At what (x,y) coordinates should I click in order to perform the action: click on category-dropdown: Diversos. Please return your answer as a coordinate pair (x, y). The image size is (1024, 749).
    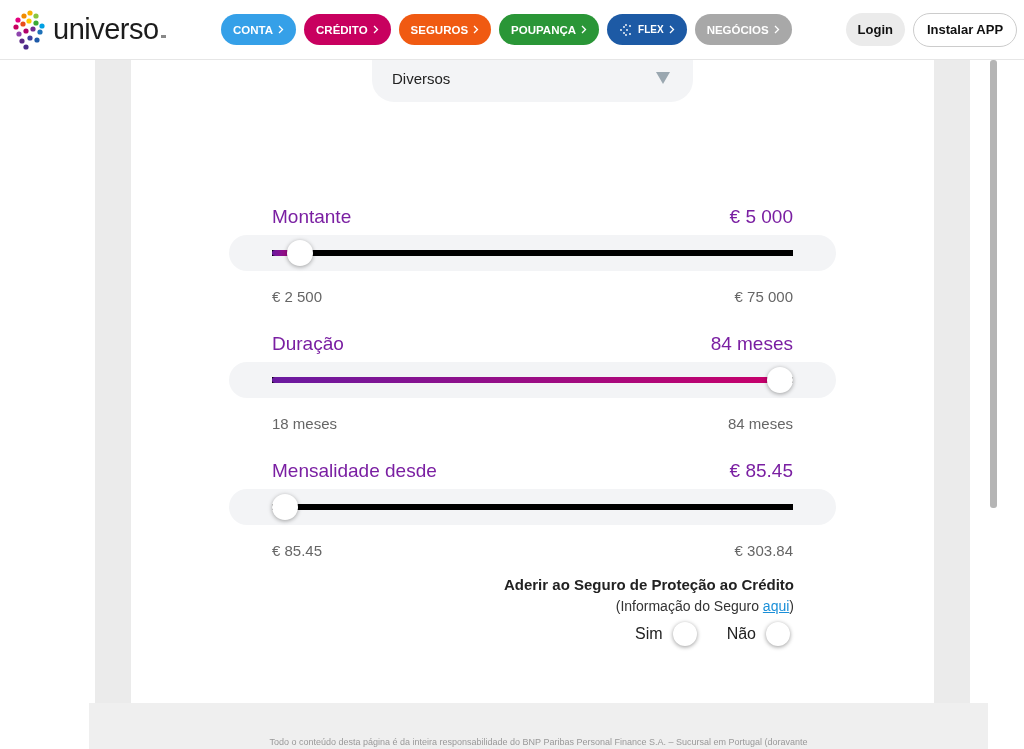
    Looking at the image, I should click on (532, 81).